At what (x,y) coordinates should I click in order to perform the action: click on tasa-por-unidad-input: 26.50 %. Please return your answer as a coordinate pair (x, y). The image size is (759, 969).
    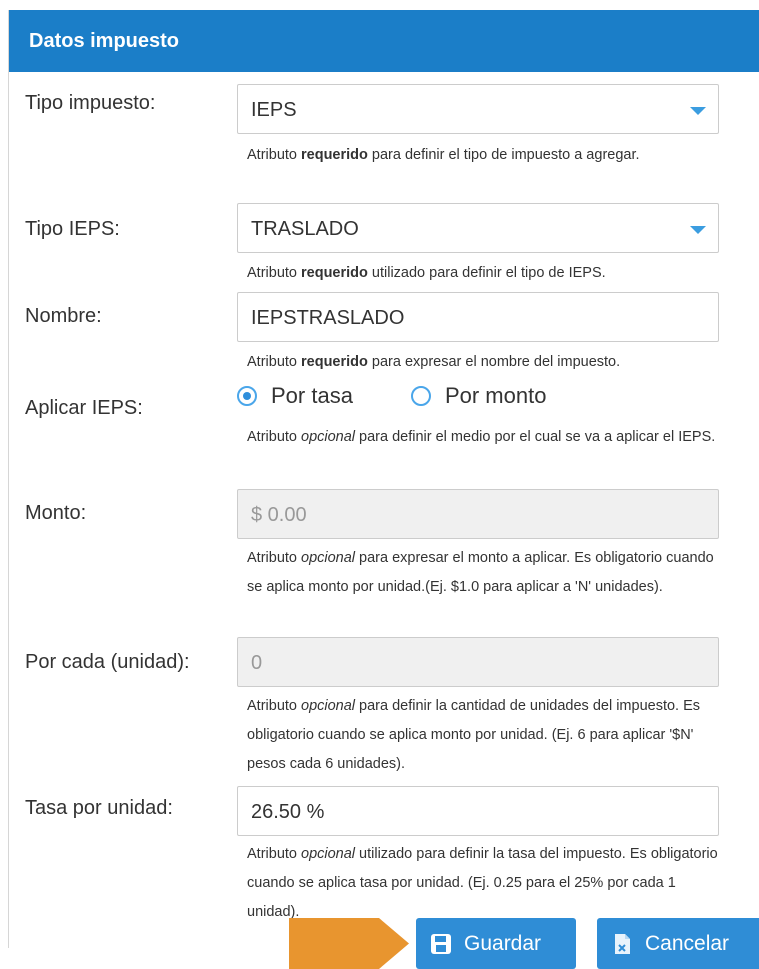
    Looking at the image, I should click on (478, 811).